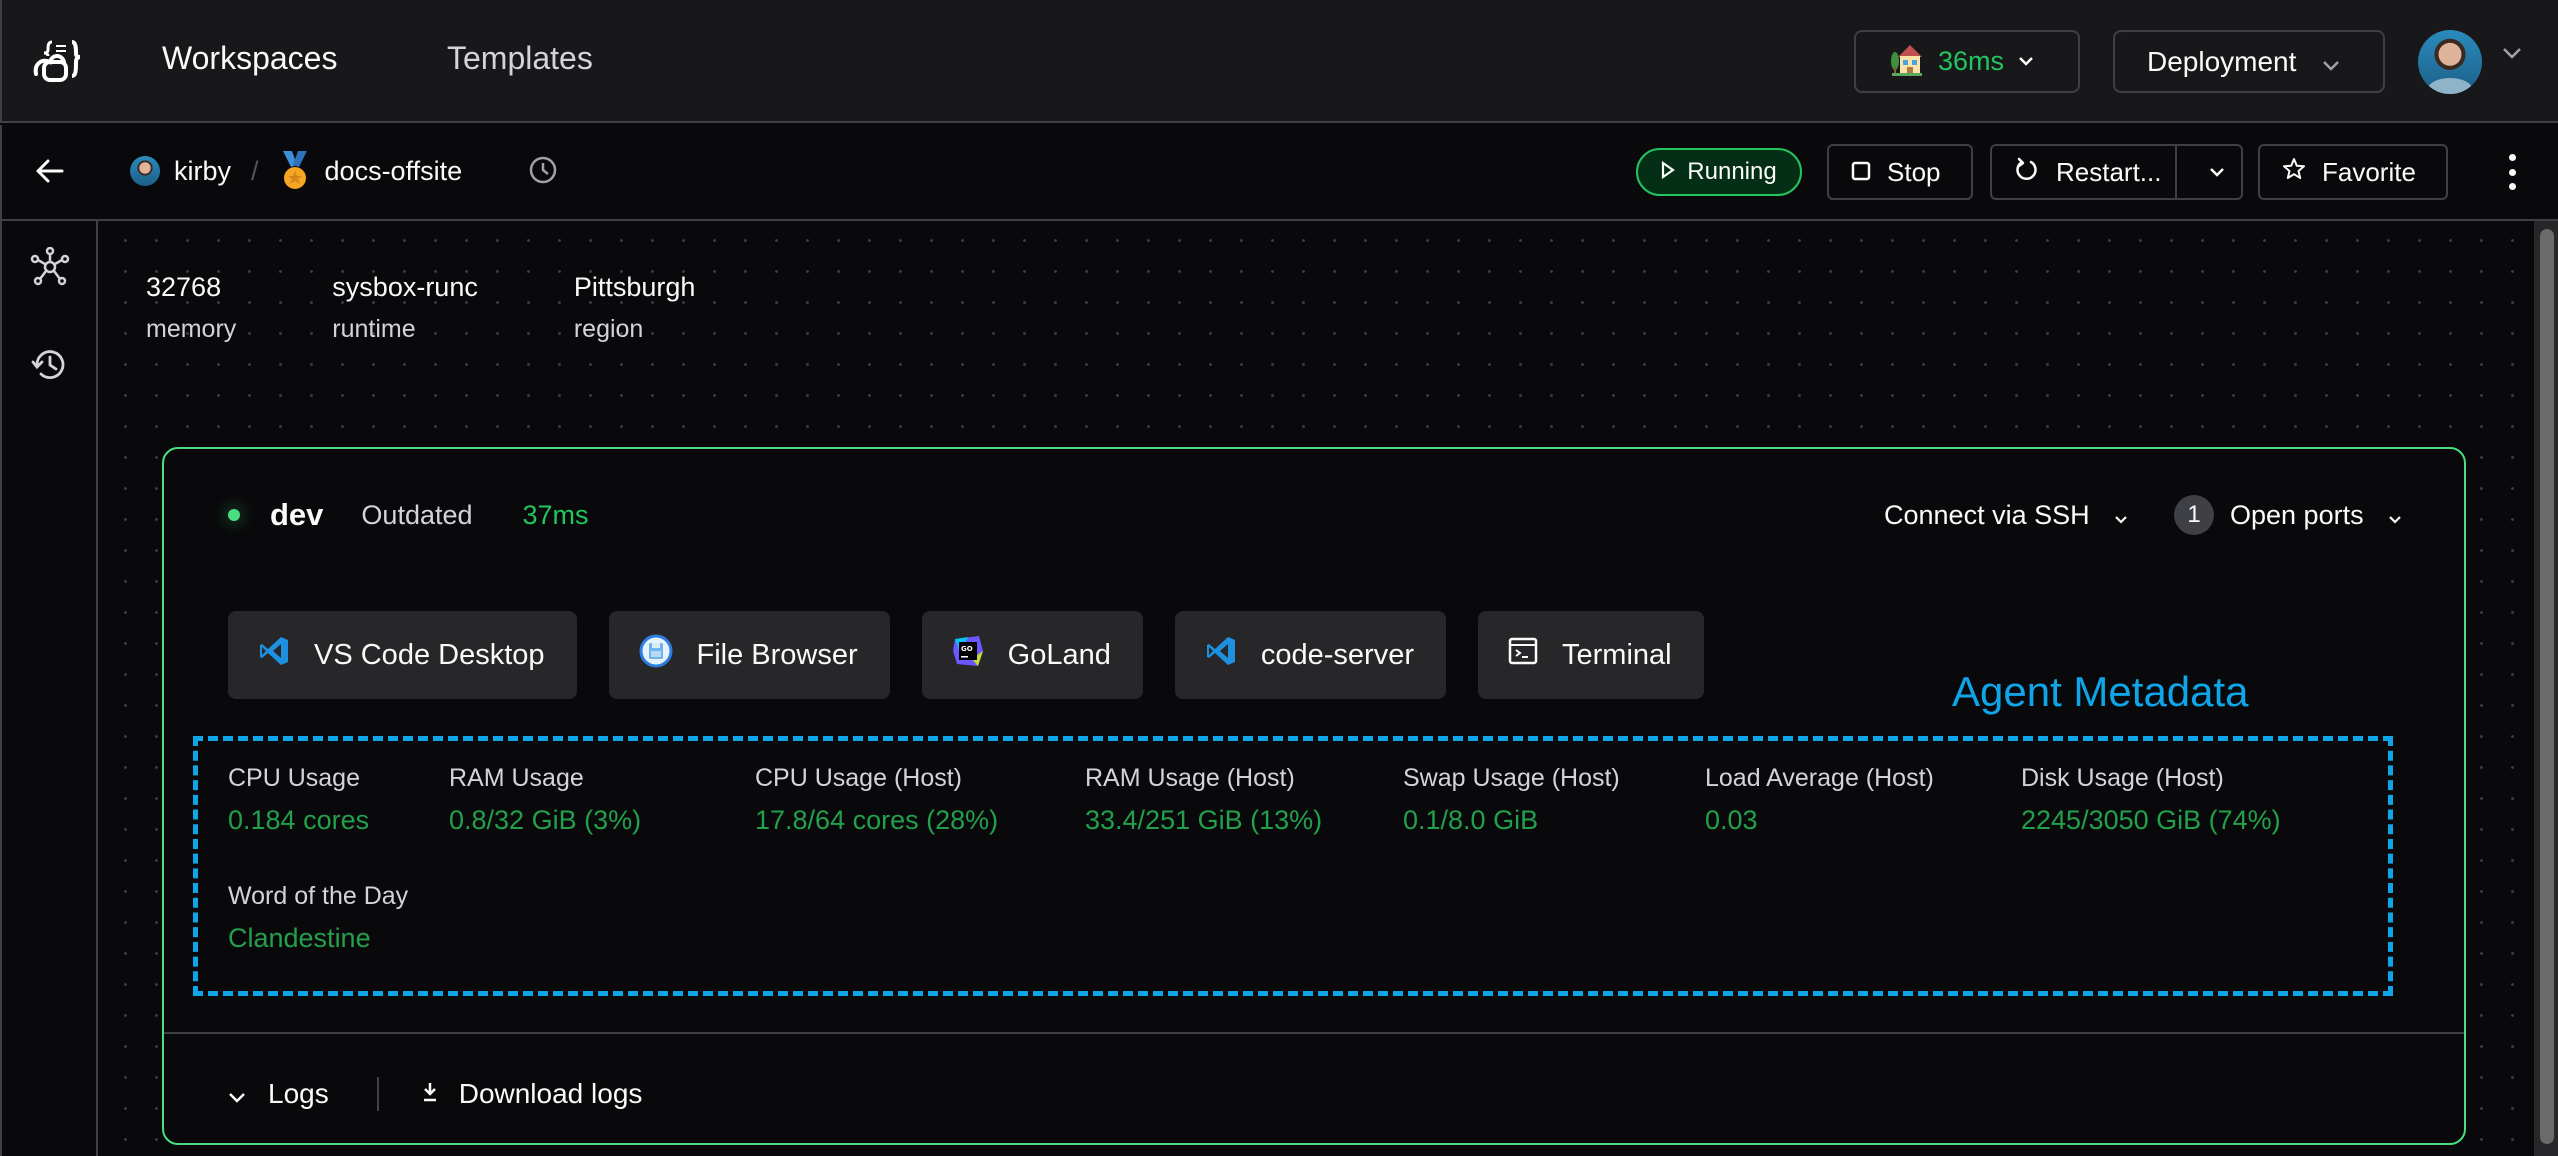 The image size is (2558, 1156). What do you see at coordinates (1819, 800) in the screenshot?
I see `metadata-item: Load Average (Host) 0.03` at bounding box center [1819, 800].